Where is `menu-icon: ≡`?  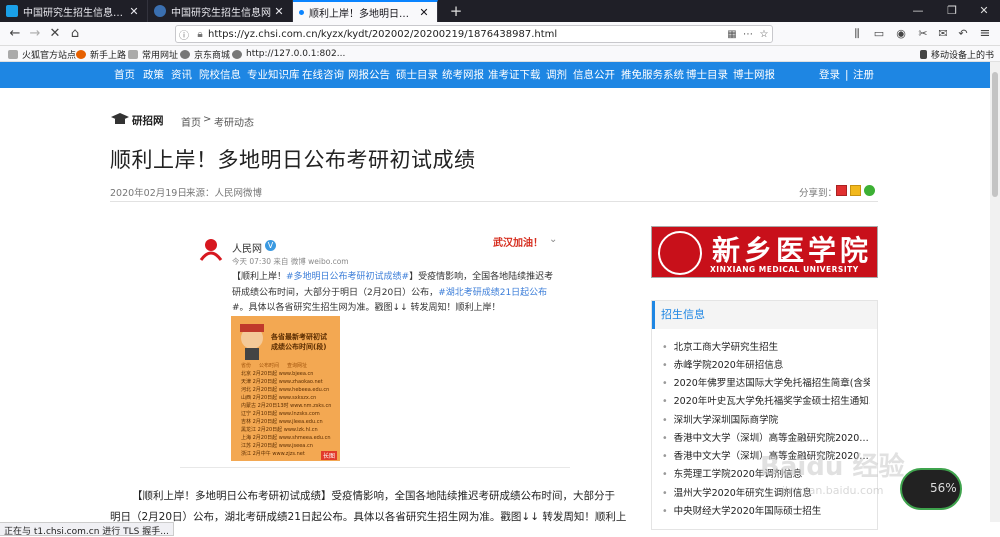
menu-icon: ≡ is located at coordinates (985, 34).